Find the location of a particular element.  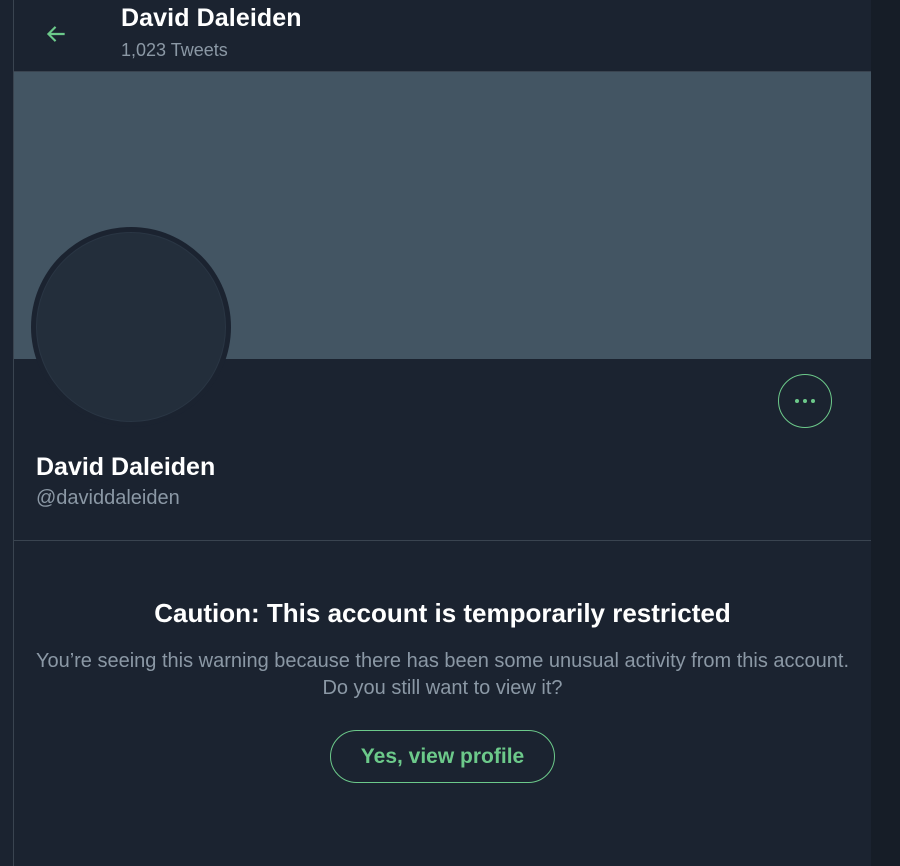

profile-header: David Daleiden 1,023 Tweets is located at coordinates (442, 36).